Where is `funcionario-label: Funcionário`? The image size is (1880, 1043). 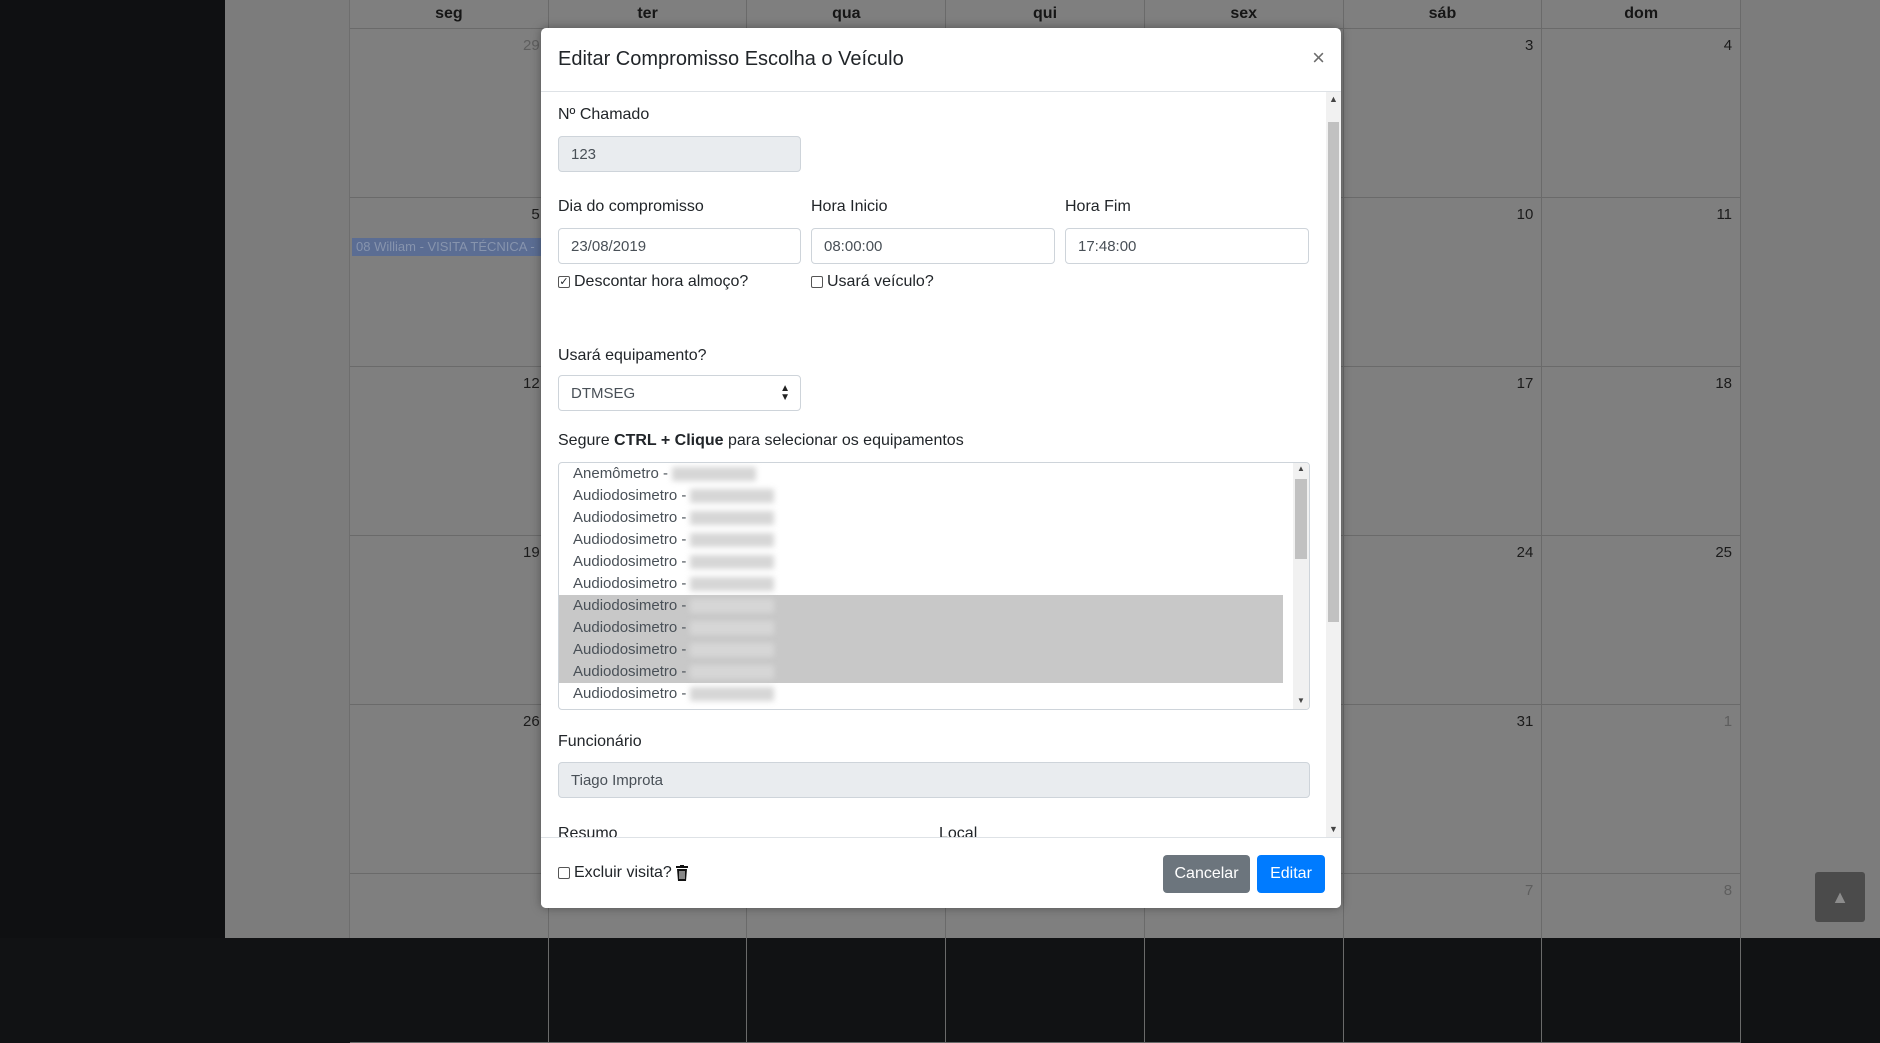 funcionario-label: Funcionário is located at coordinates (600, 741).